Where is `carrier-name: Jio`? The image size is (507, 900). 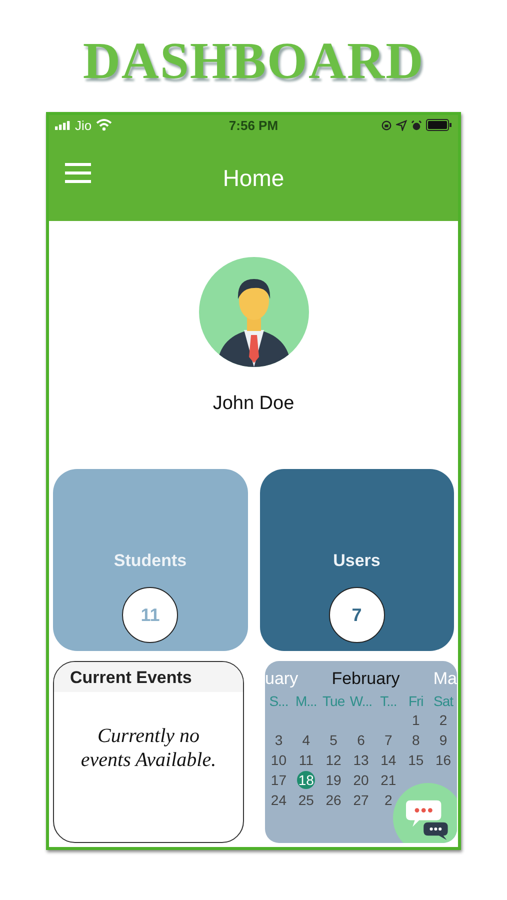
carrier-name: Jio is located at coordinates (83, 125).